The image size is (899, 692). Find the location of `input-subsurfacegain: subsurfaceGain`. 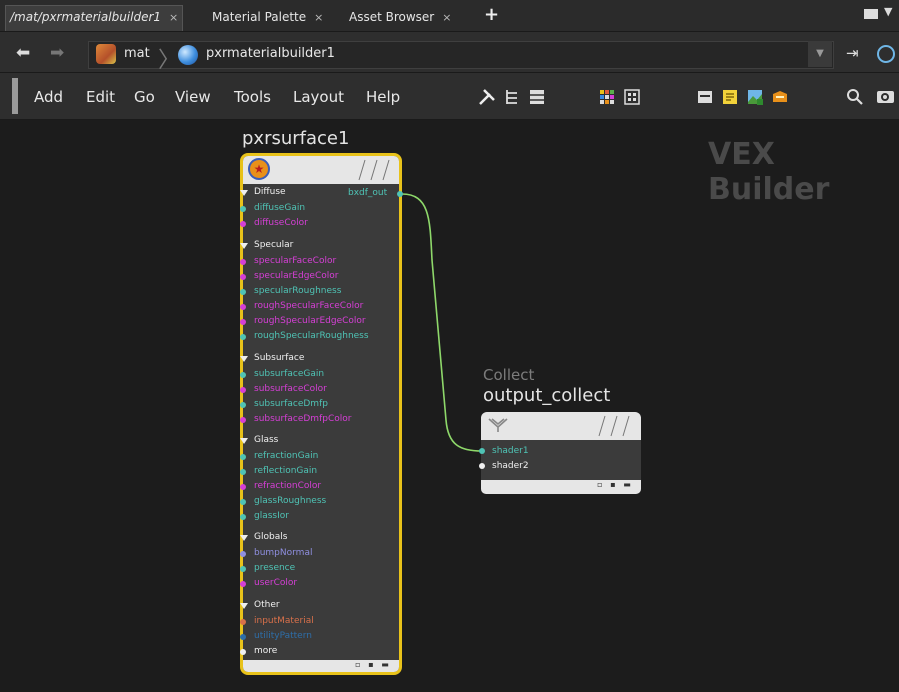

input-subsurfacegain: subsurfaceGain is located at coordinates (289, 374).